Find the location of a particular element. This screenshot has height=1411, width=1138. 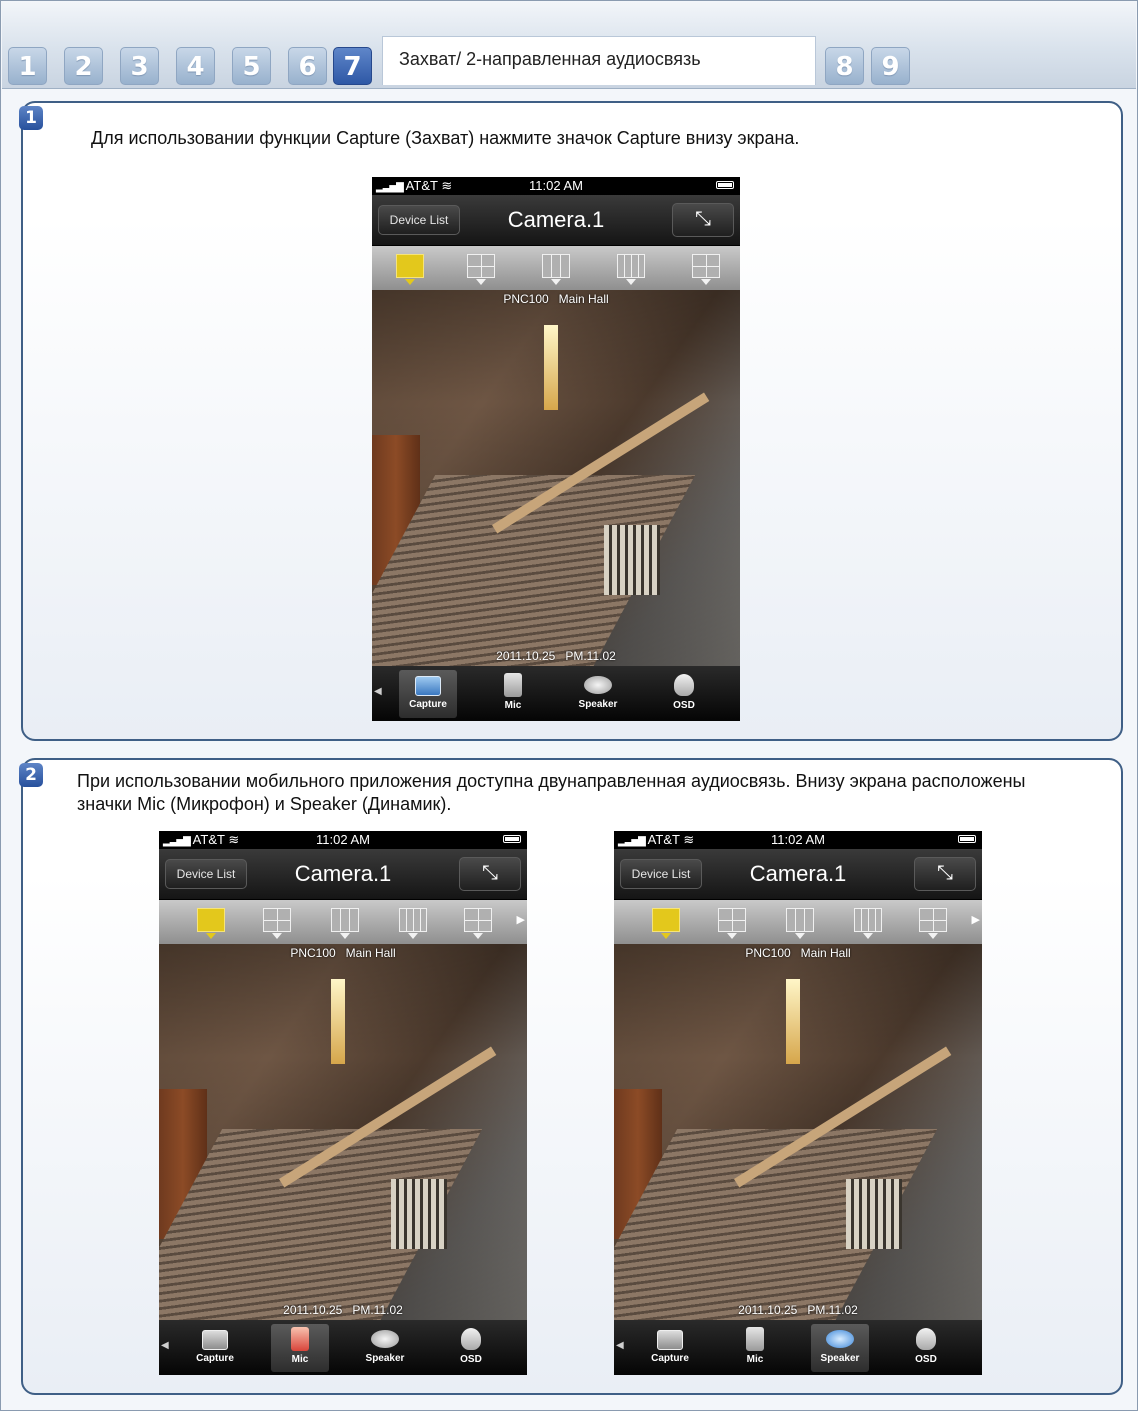

tab-1: 1 is located at coordinates (27, 66).